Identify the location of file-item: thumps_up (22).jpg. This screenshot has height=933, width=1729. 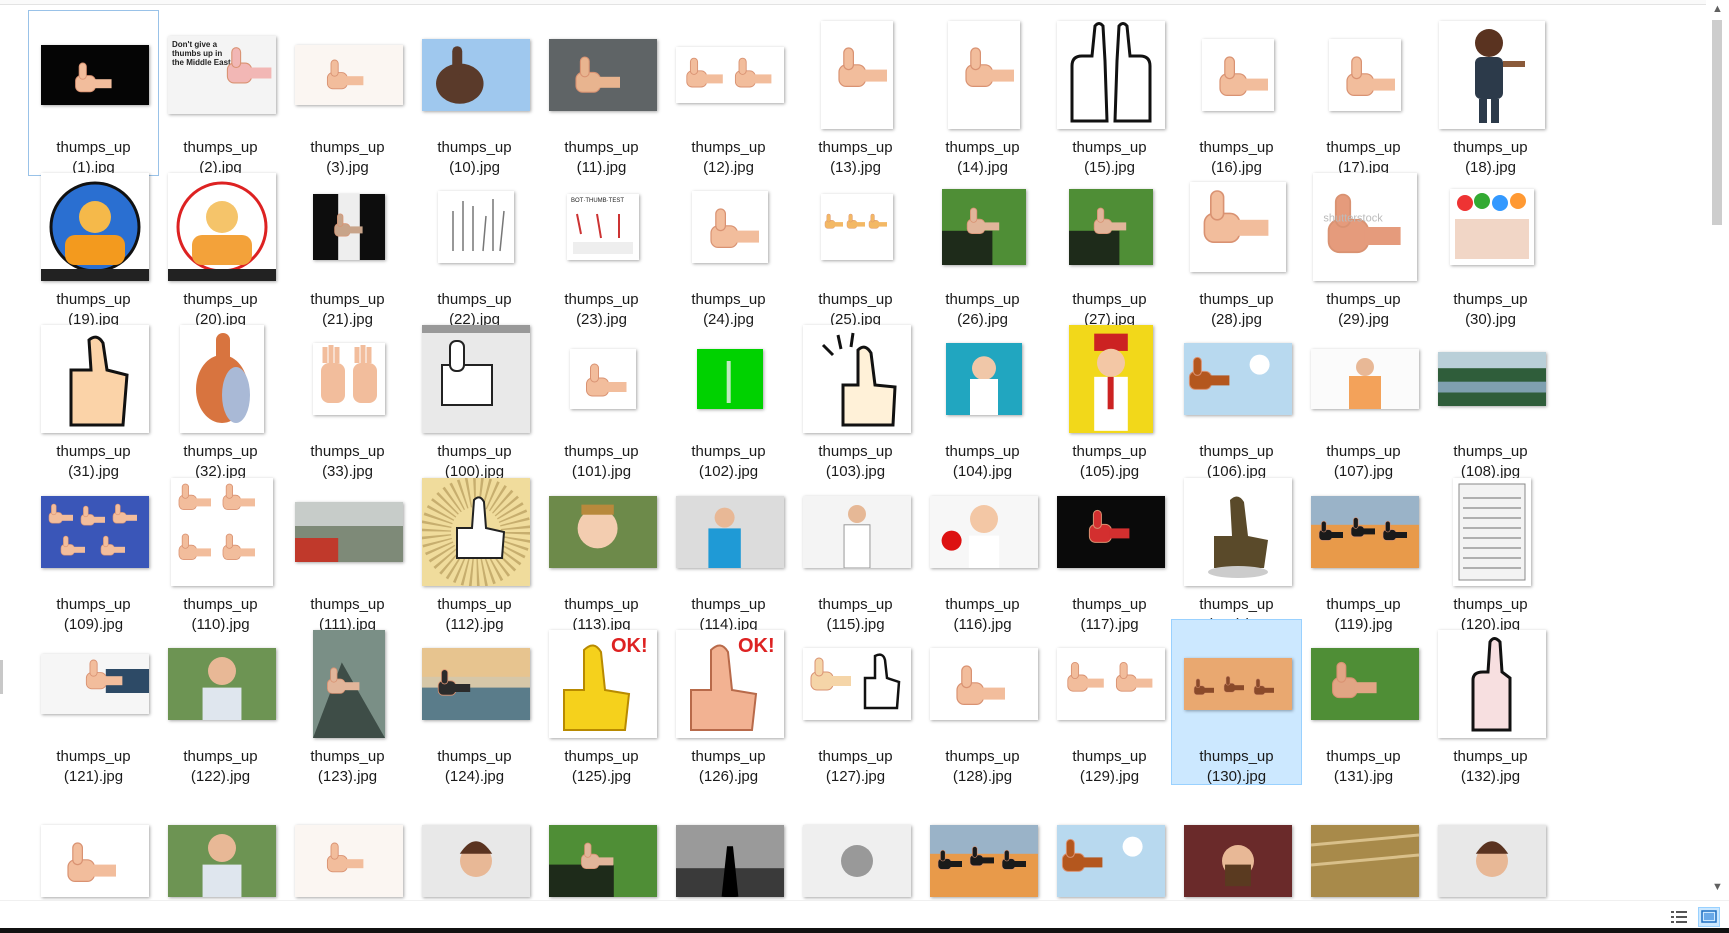
(474, 245).